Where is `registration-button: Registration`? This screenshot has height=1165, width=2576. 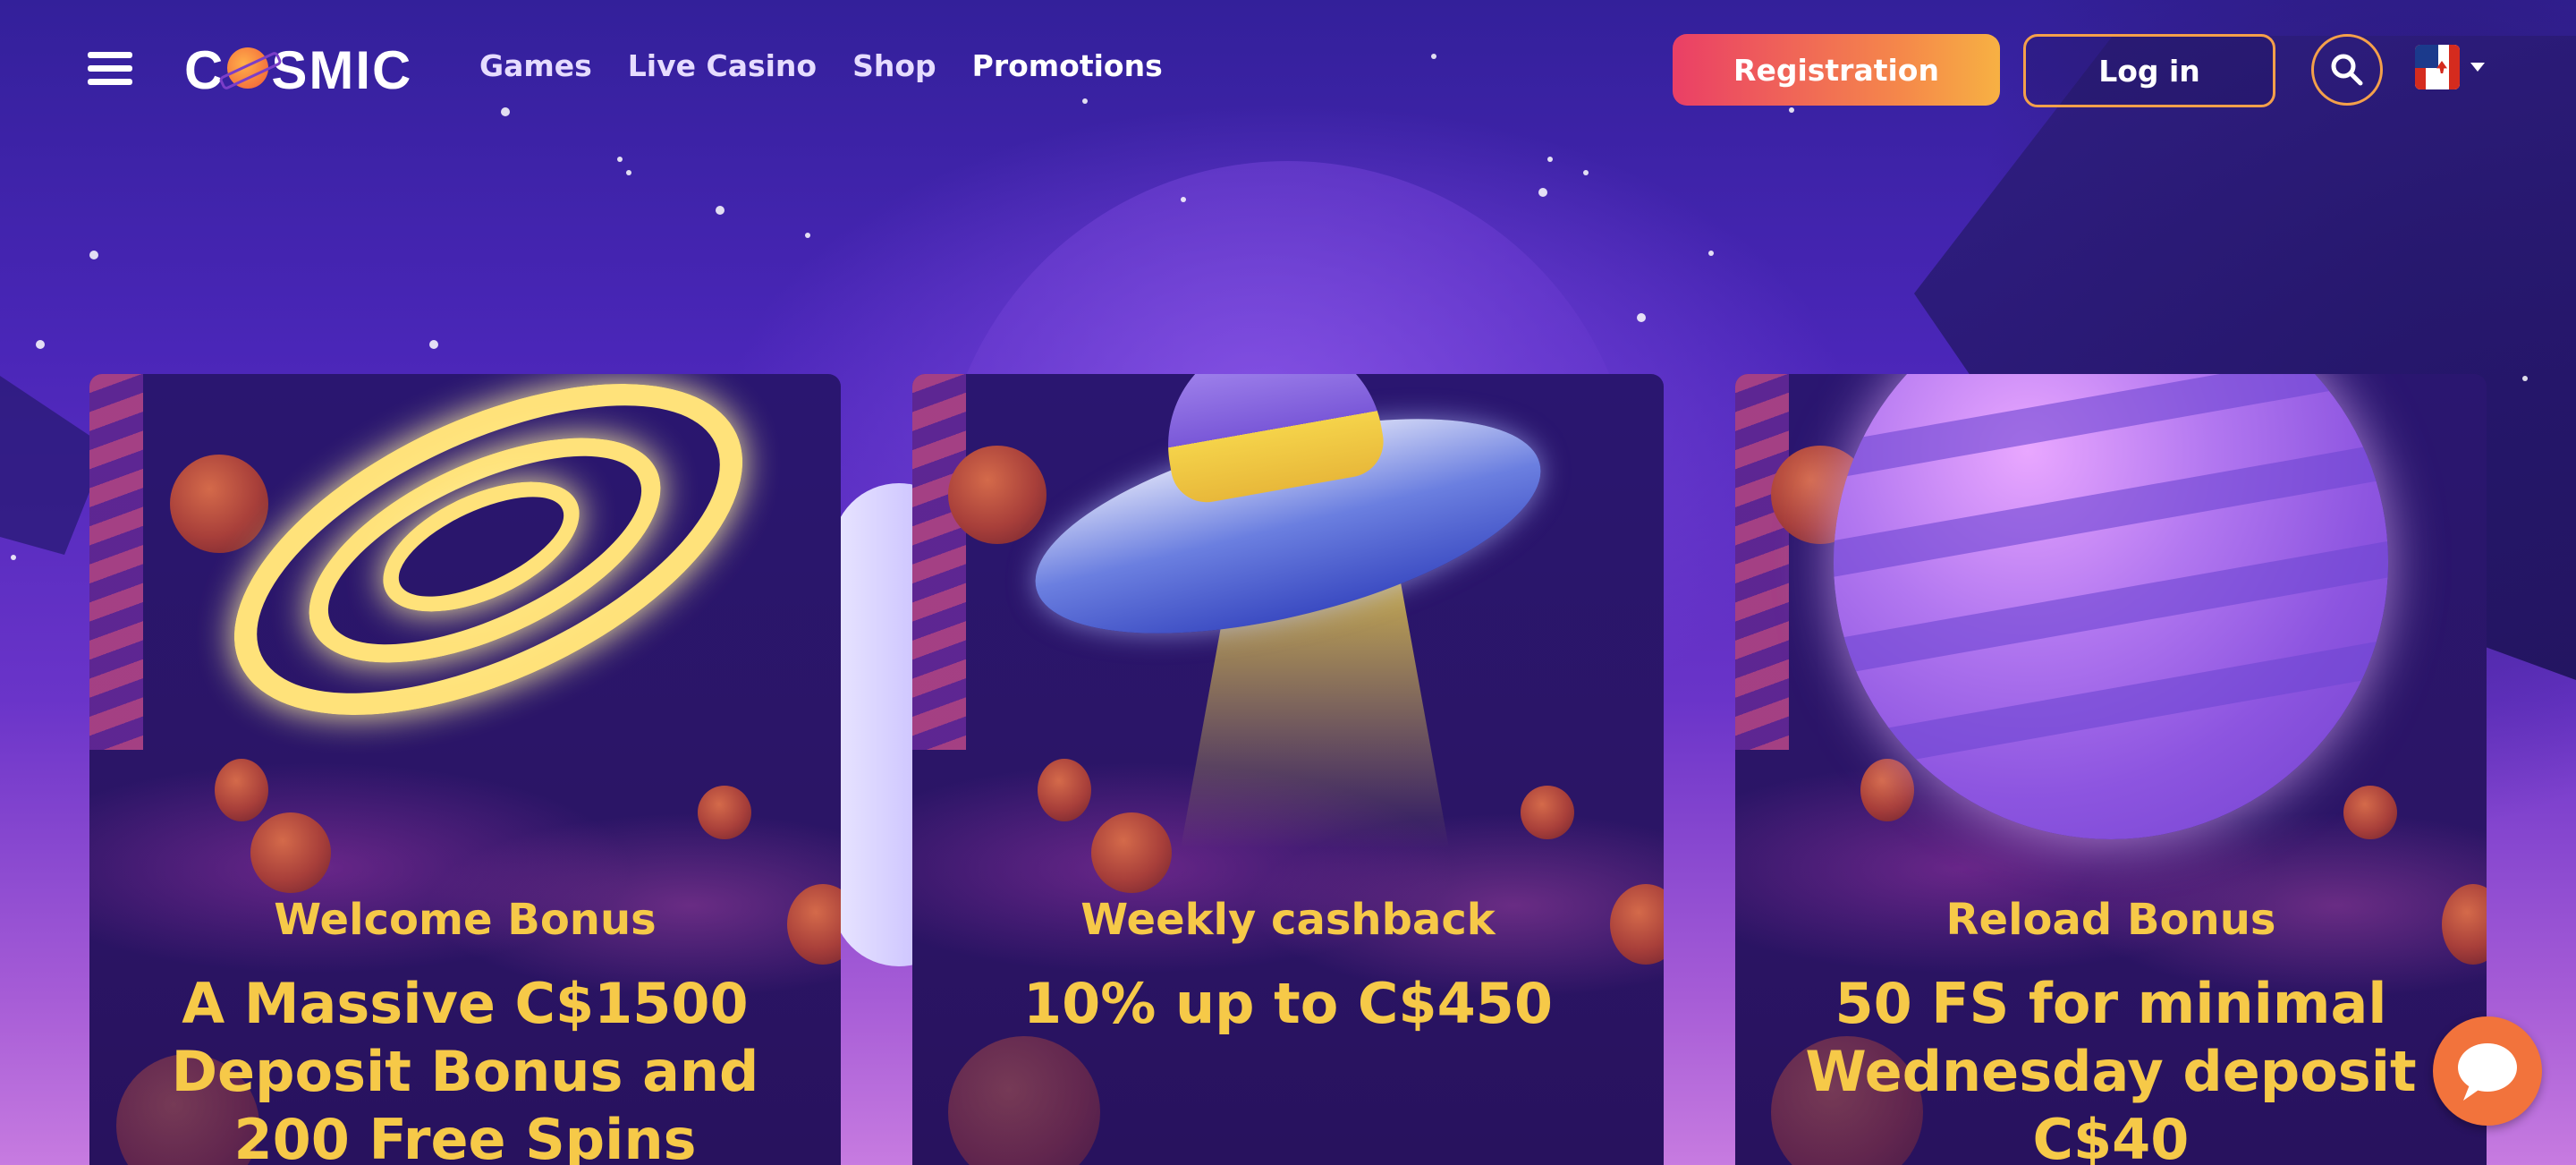 registration-button: Registration is located at coordinates (1836, 70).